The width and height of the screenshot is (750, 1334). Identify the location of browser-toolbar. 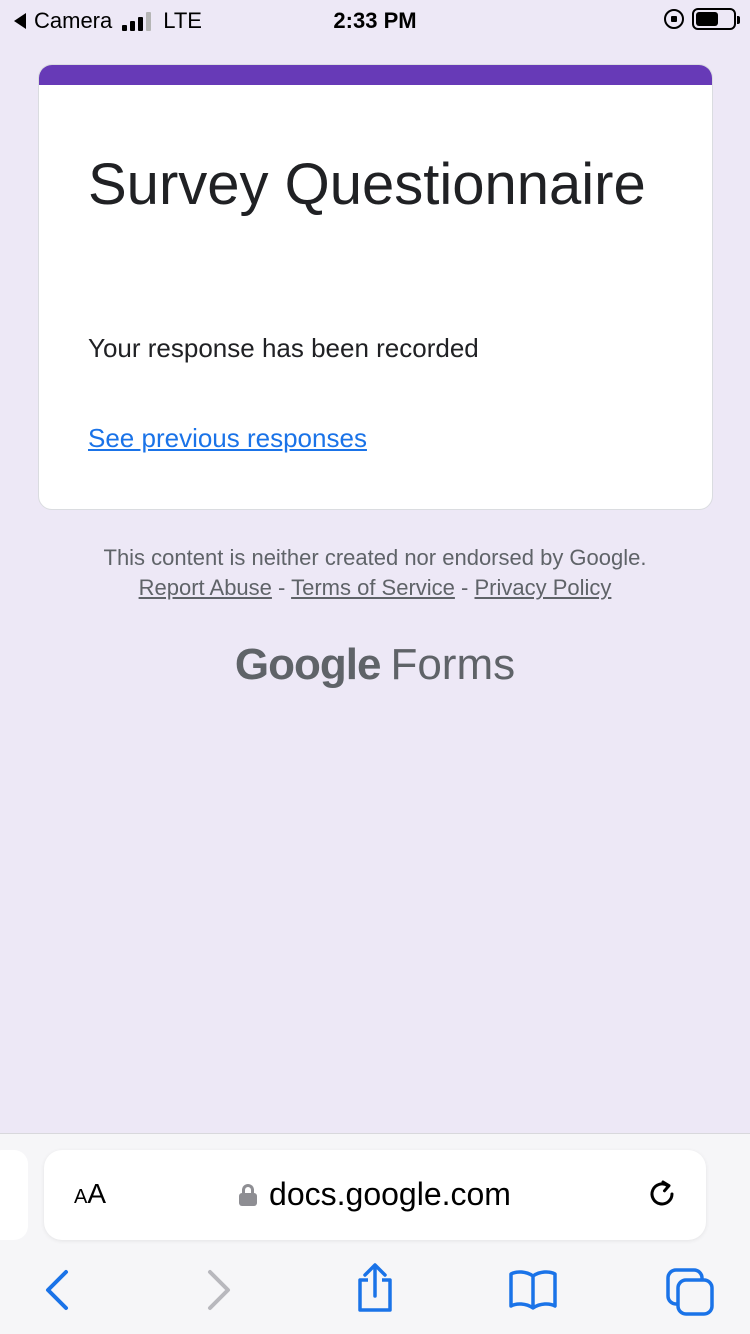
(375, 1292).